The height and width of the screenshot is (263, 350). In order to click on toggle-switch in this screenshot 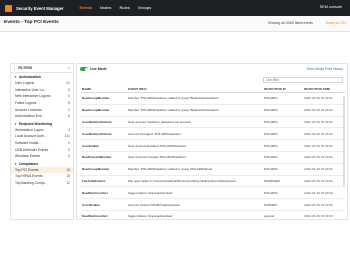, I will do `click(84, 69)`.